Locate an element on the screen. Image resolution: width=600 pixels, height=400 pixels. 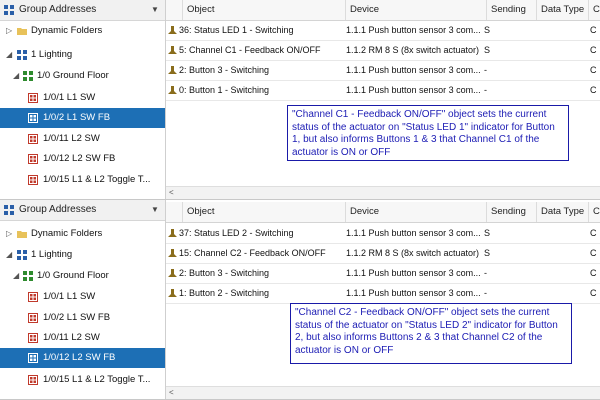
tree-node-1-0-12-selected: 1/0/12 L2 SW FB is located at coordinates (82, 358).